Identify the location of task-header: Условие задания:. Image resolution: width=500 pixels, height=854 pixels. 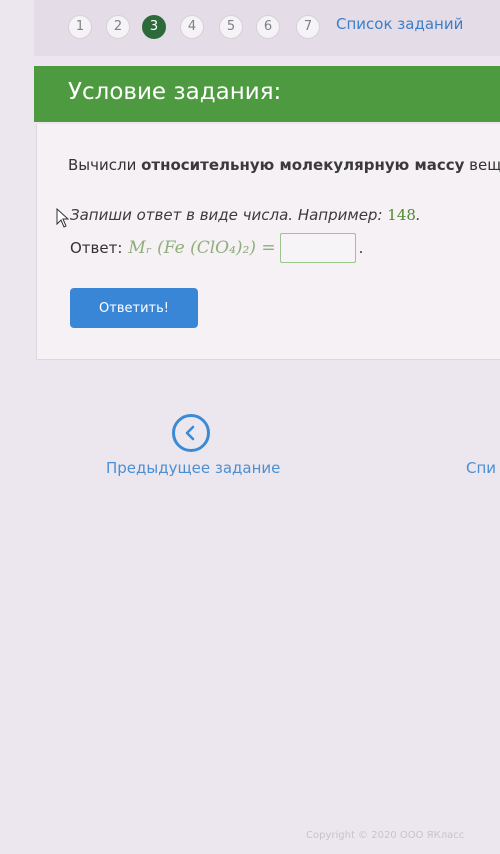
(267, 94).